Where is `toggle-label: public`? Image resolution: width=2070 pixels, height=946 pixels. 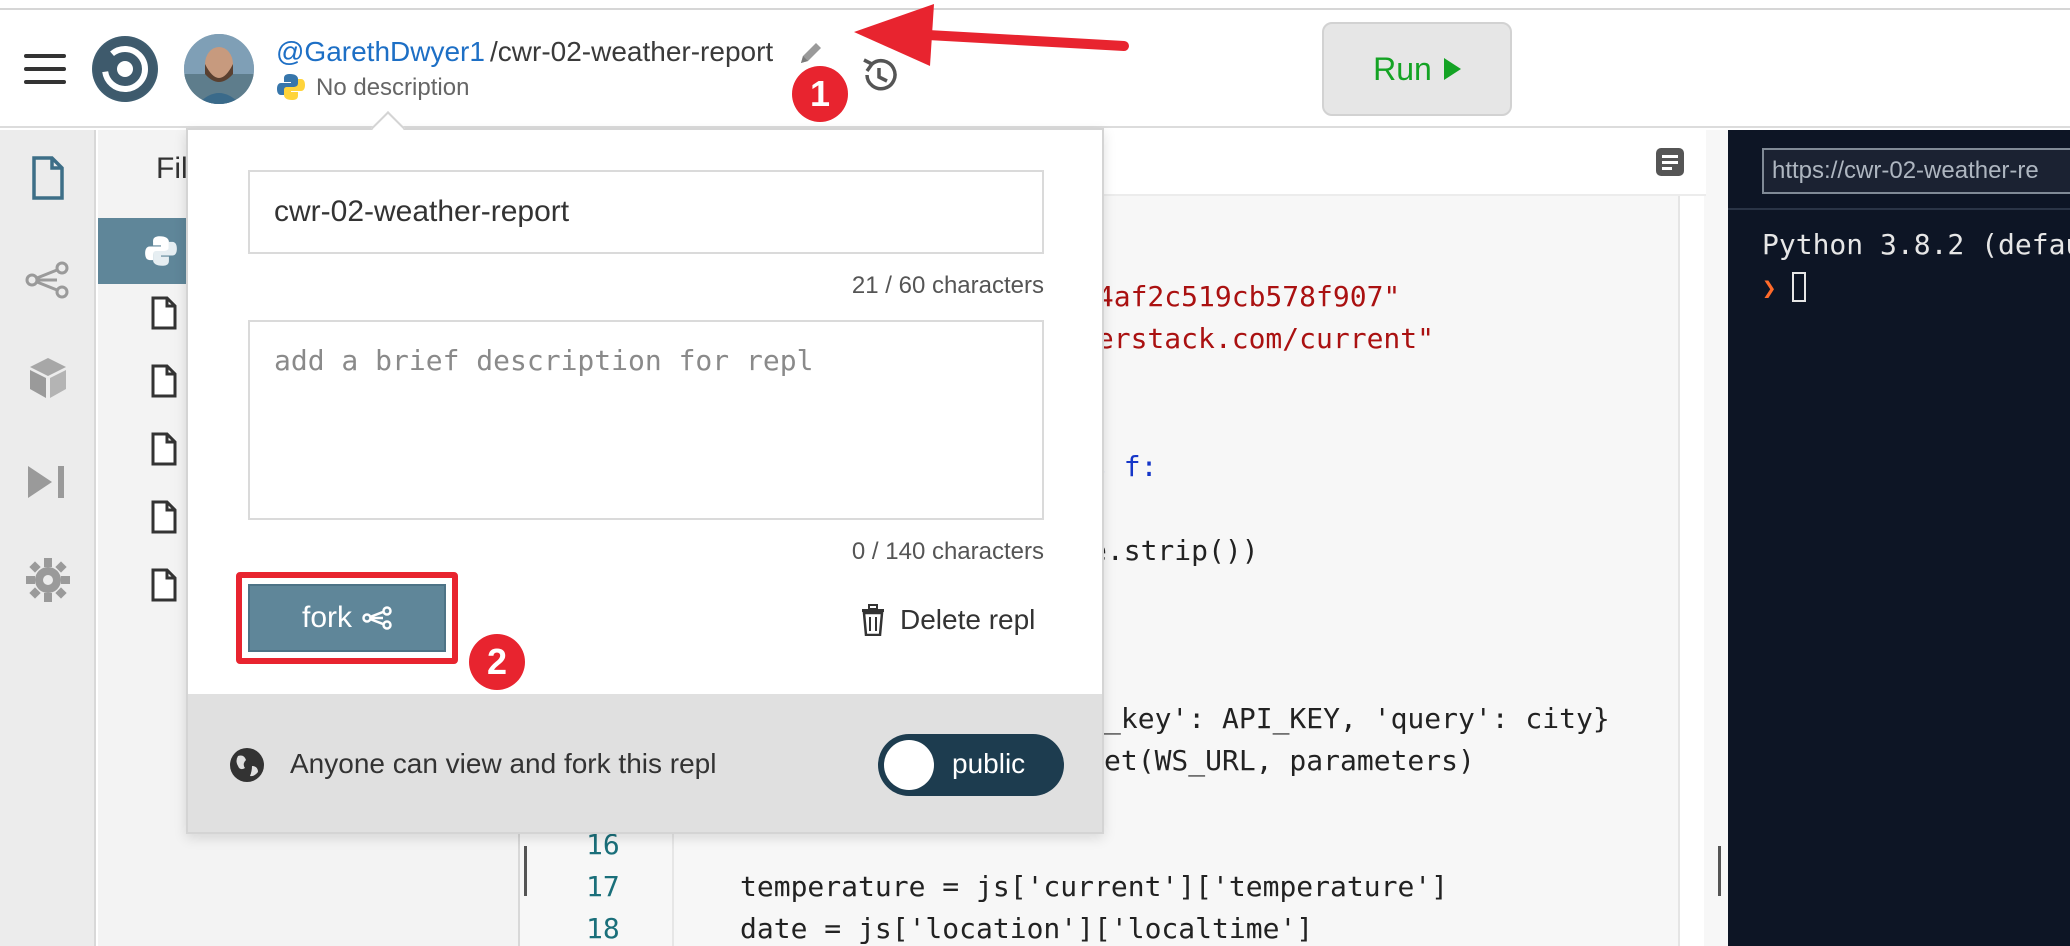 toggle-label: public is located at coordinates (989, 763).